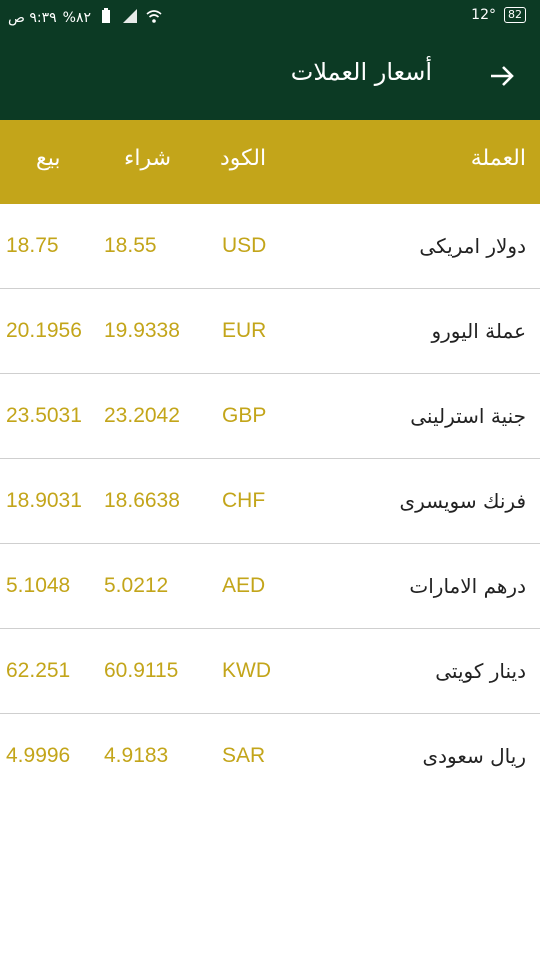 Image resolution: width=540 pixels, height=960 pixels. What do you see at coordinates (130, 245) in the screenshot?
I see `buy-price: 18.55` at bounding box center [130, 245].